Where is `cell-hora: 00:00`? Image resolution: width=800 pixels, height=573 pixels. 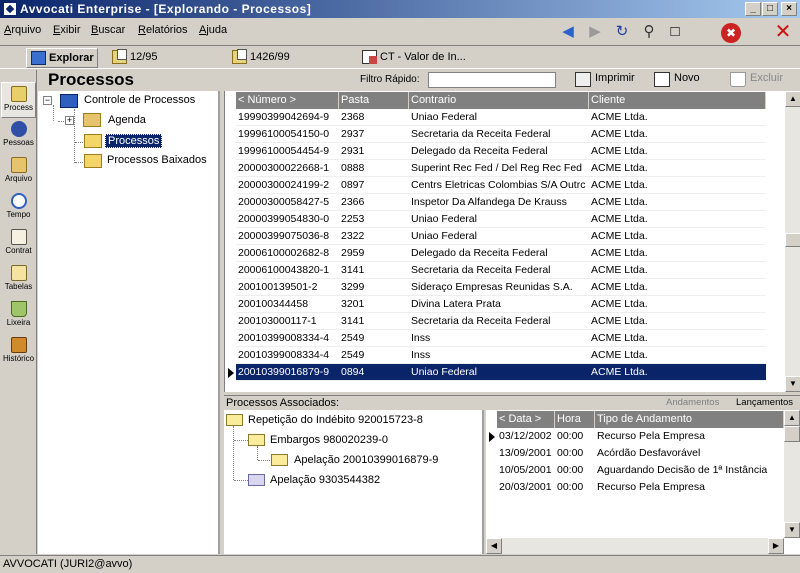 cell-hora: 00:00 is located at coordinates (570, 487).